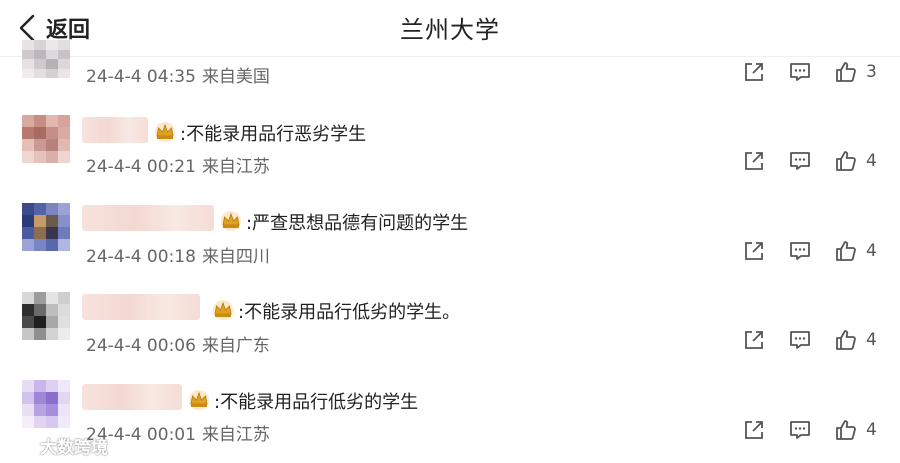 The image size is (900, 463). Describe the element at coordinates (141, 257) in the screenshot. I see `comment-date: 24-4-4 00:18` at that location.